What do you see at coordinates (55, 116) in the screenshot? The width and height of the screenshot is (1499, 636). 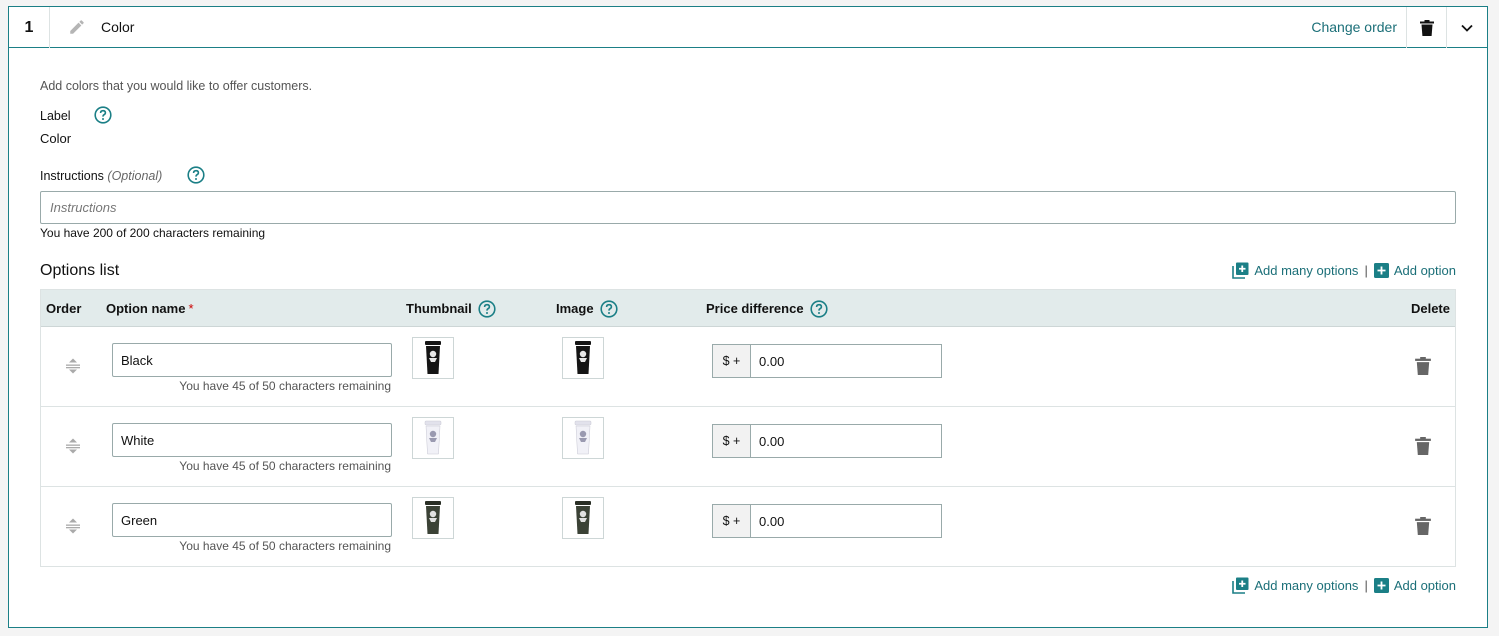 I see `label-field-label: Label` at bounding box center [55, 116].